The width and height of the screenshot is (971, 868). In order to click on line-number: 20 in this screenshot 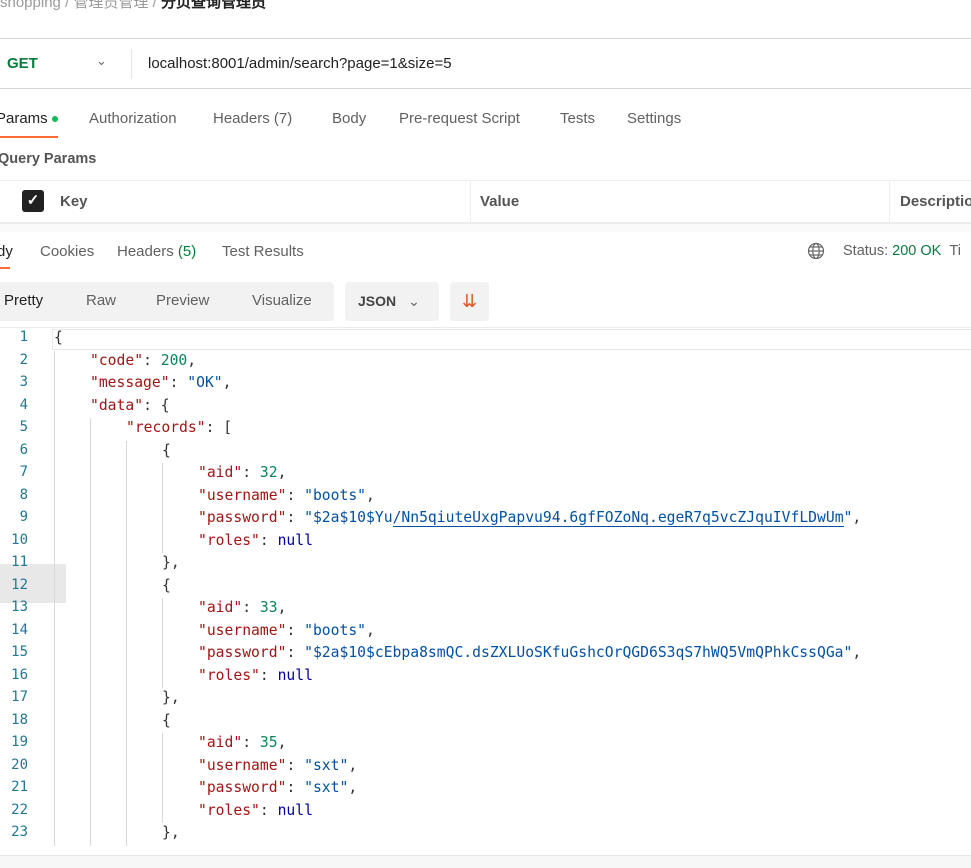, I will do `click(19, 764)`.